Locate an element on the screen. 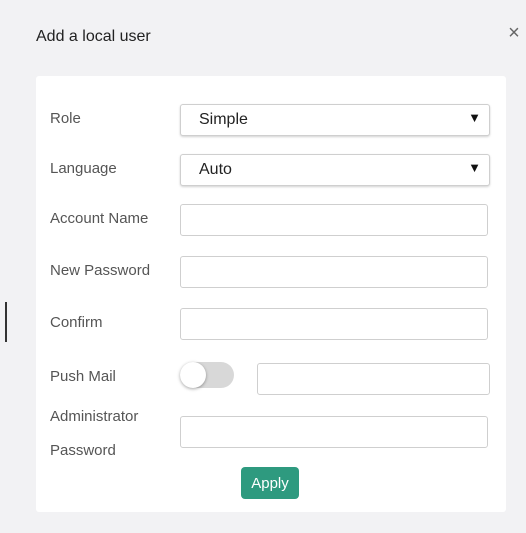  language-selected-value: Auto is located at coordinates (215, 169).